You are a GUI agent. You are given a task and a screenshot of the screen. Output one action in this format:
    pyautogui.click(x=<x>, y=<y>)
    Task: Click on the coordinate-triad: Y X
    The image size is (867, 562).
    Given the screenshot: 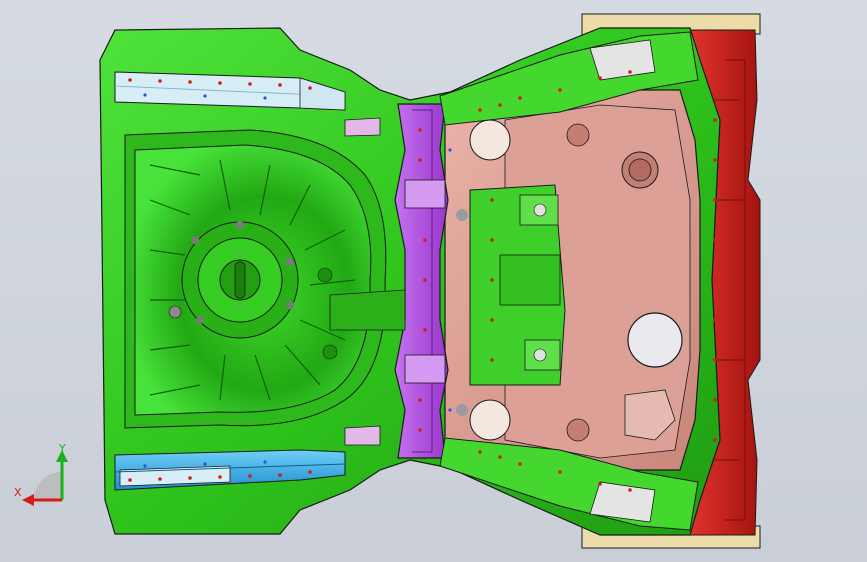 What is the action you would take?
    pyautogui.click(x=47, y=475)
    